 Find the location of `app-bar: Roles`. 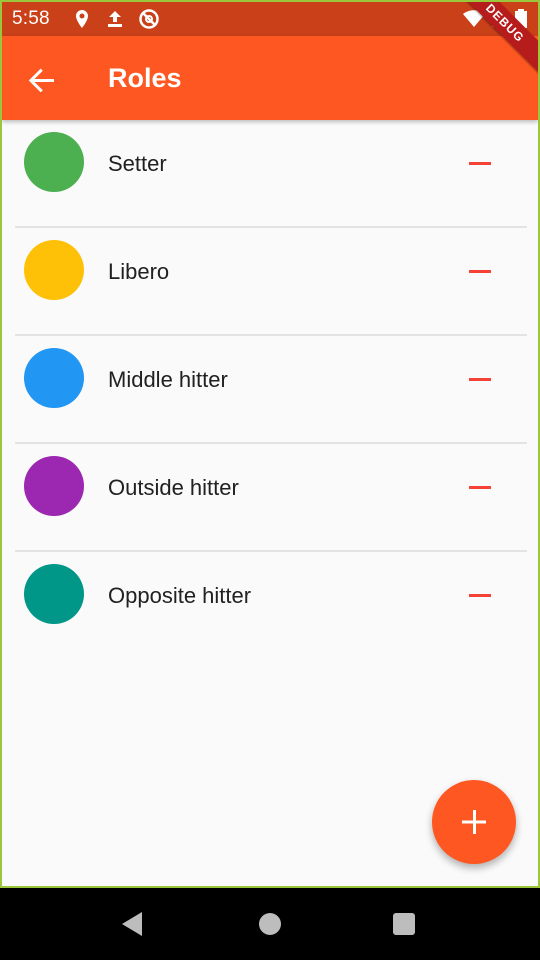

app-bar: Roles is located at coordinates (270, 78).